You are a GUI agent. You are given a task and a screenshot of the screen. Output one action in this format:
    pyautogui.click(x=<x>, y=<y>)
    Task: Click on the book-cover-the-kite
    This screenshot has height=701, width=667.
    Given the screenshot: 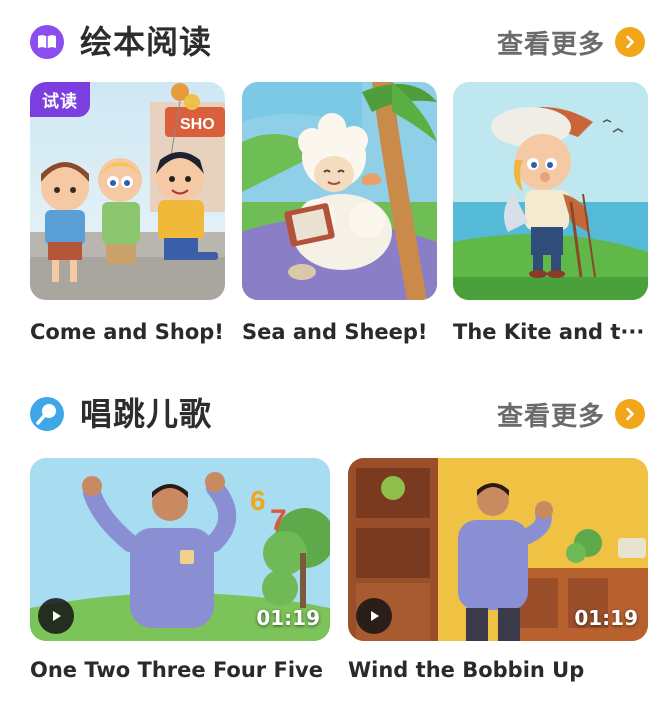 What is the action you would take?
    pyautogui.click(x=550, y=191)
    